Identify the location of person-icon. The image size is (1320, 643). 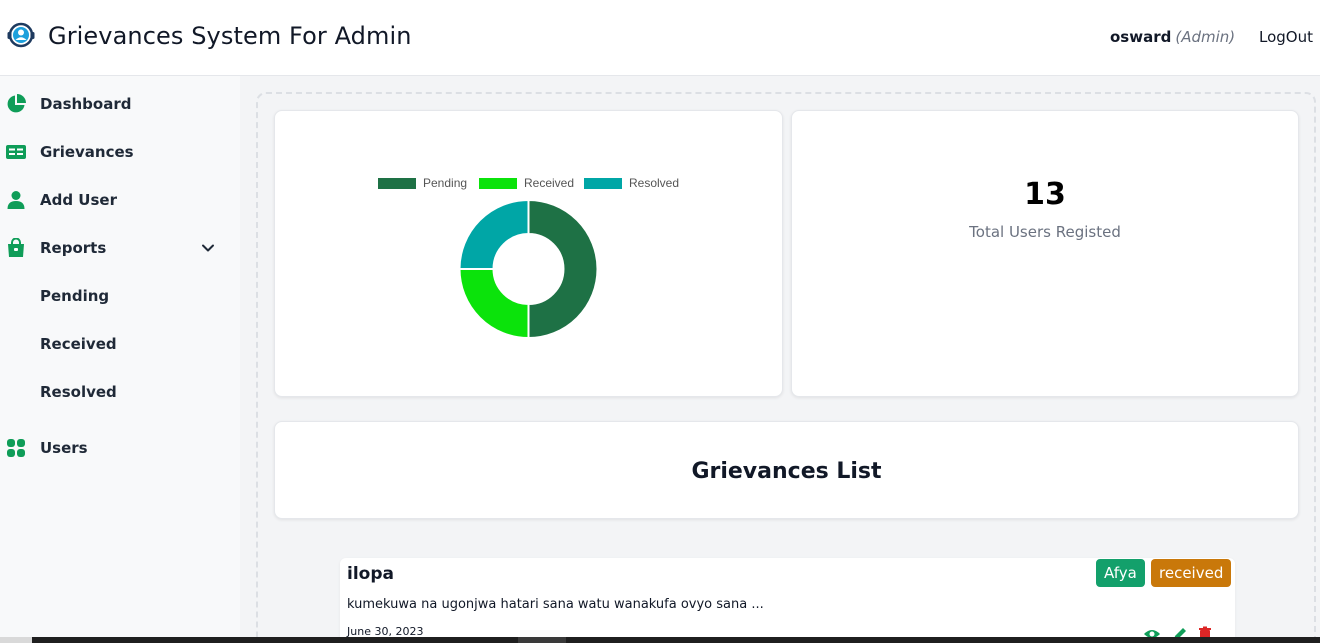
(16, 200).